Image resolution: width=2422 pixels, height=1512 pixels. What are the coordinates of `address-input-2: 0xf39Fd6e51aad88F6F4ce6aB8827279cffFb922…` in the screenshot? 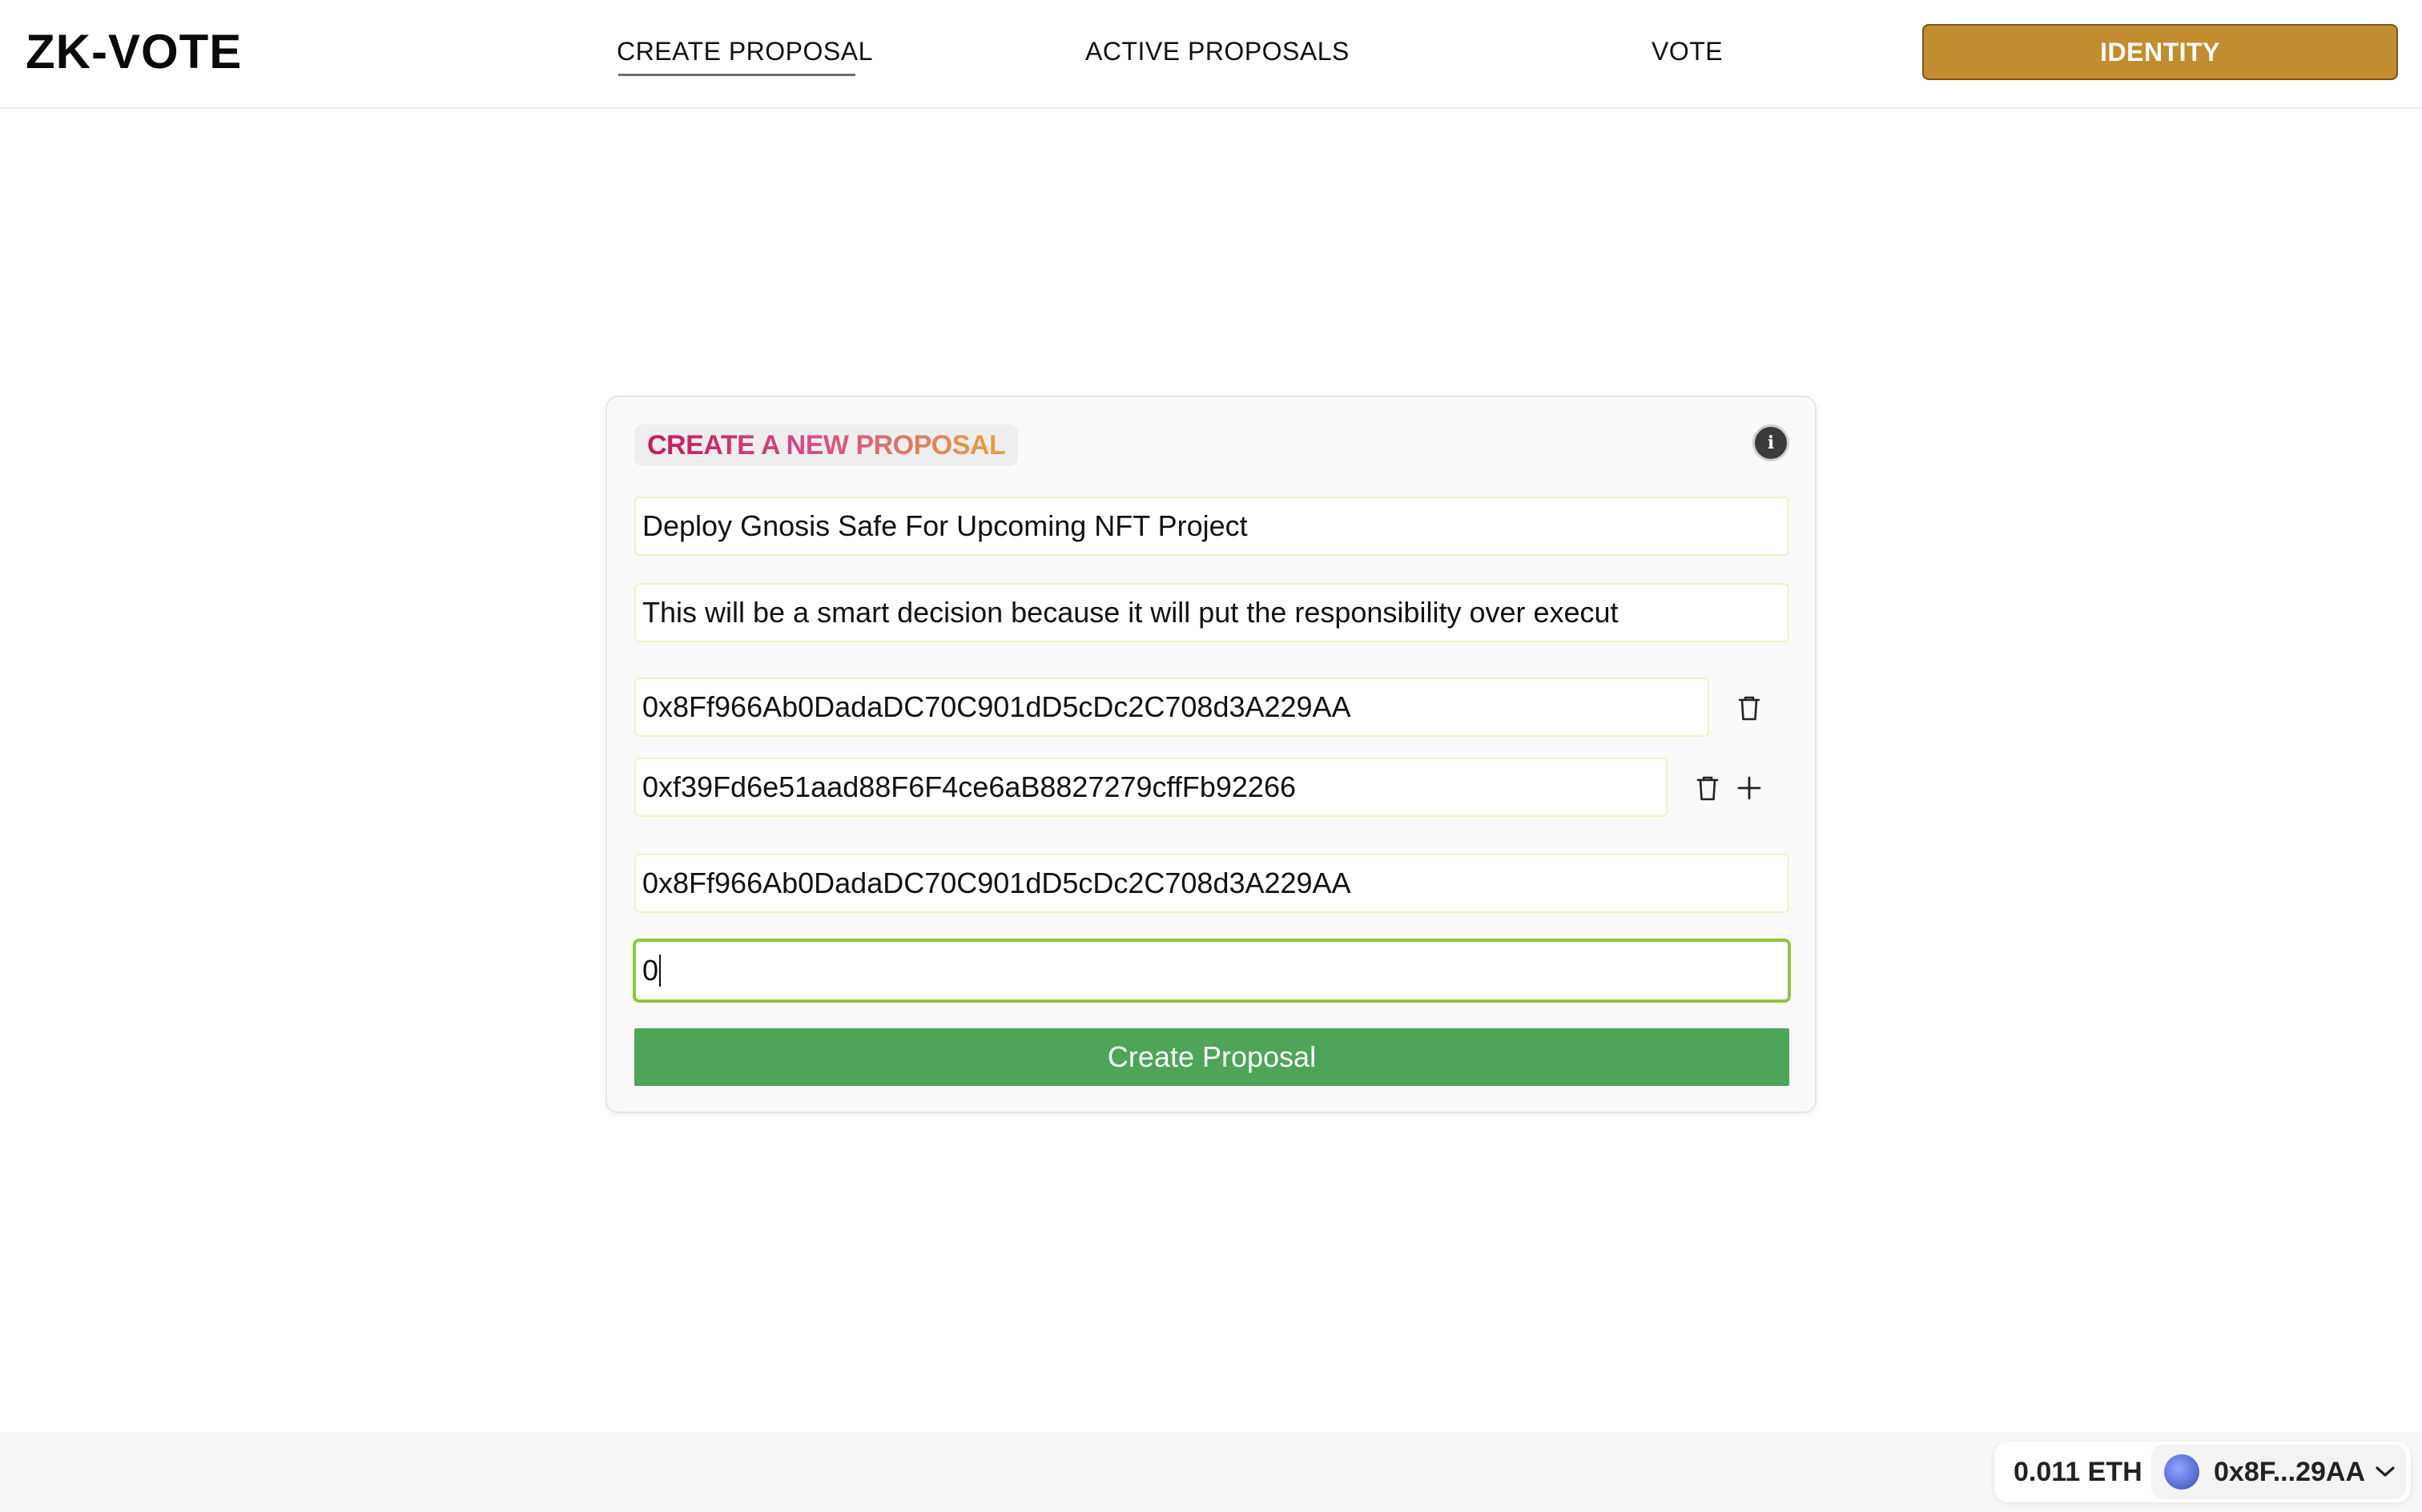 It's located at (1151, 787).